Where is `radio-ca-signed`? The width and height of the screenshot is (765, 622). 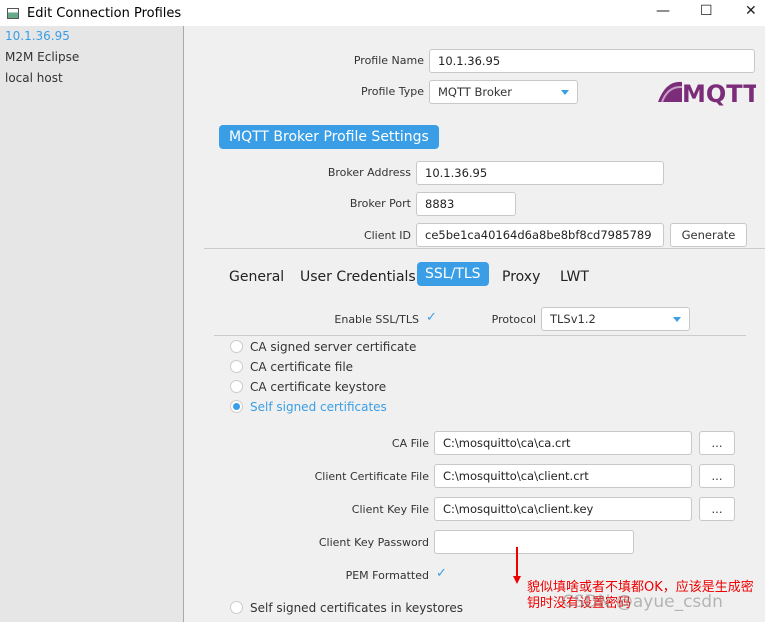 radio-ca-signed is located at coordinates (236, 346).